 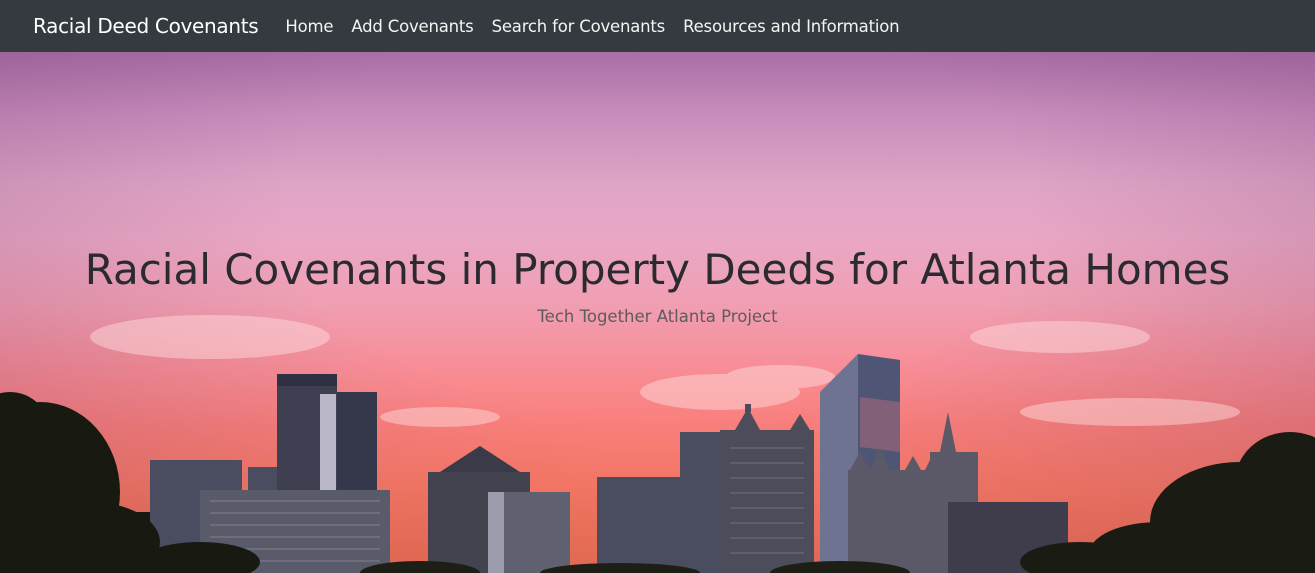 I want to click on nav-link-home: Home, so click(x=309, y=26).